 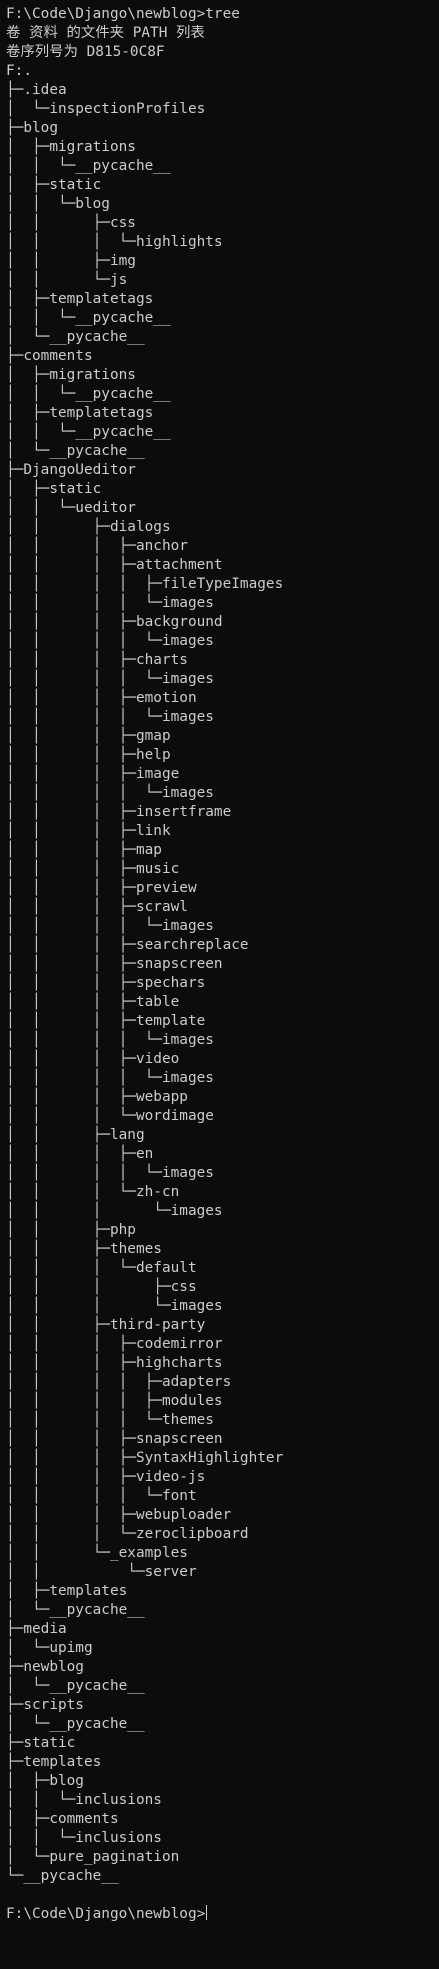 What do you see at coordinates (110, 1420) in the screenshot?
I see `line-text: │ │ │ │ └─themes` at bounding box center [110, 1420].